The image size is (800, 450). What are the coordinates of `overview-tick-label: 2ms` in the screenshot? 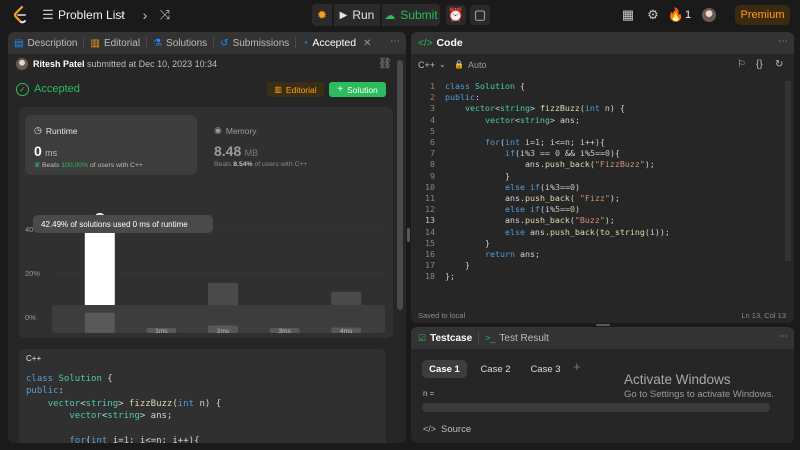 It's located at (223, 331).